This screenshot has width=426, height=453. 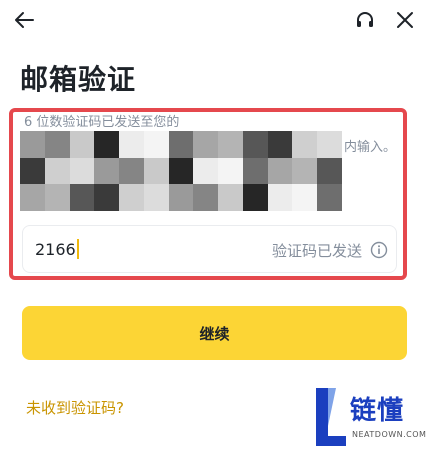 I want to click on watermark-logo: 链懂 NEATDOWN.COM, so click(x=370, y=417).